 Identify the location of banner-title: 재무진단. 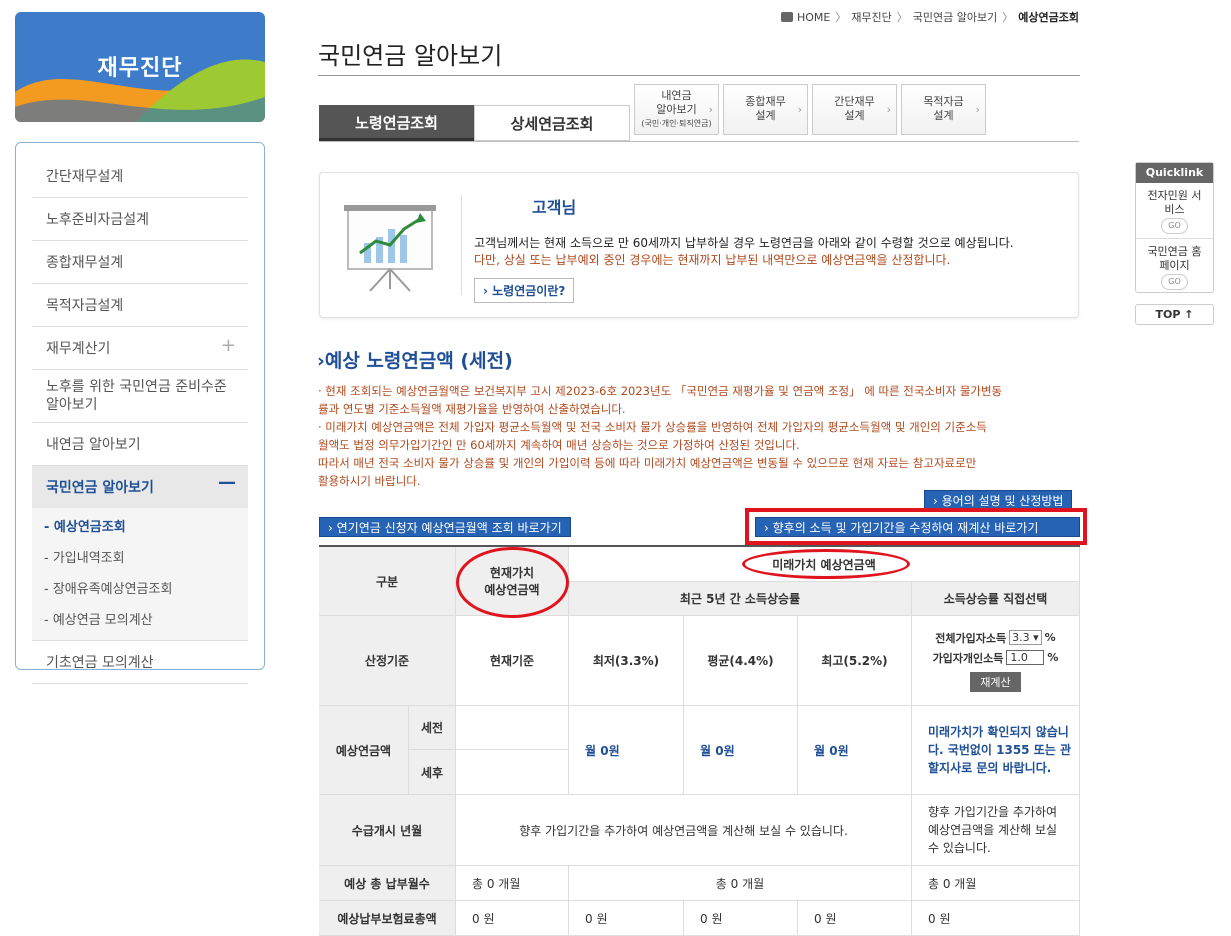
(140, 68).